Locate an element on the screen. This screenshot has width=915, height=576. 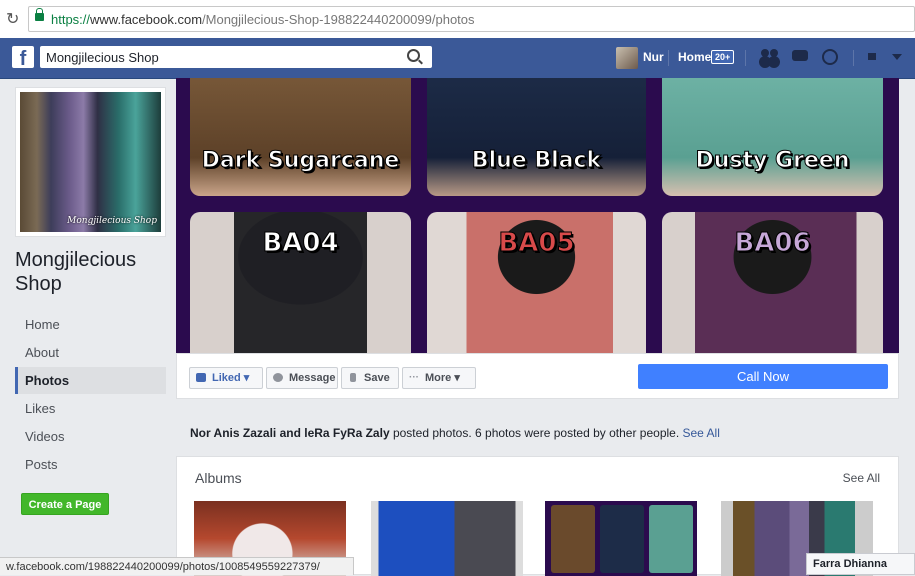
albums-see-all-link: See All is located at coordinates (861, 478).